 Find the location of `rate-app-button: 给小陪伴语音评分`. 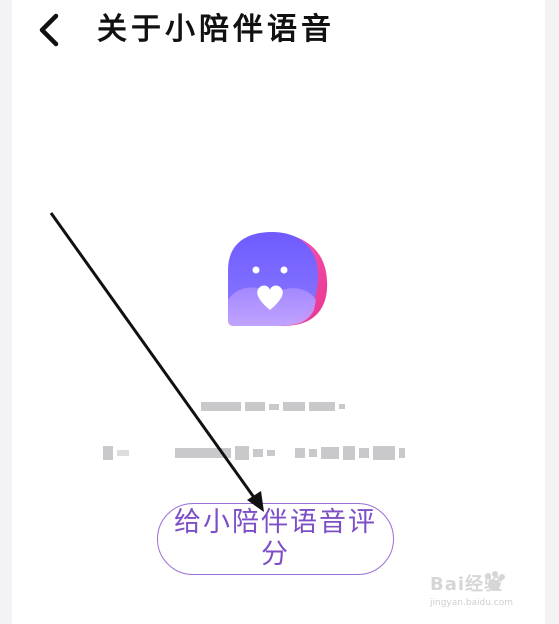

rate-app-button: 给小陪伴语音评分 is located at coordinates (275, 539).